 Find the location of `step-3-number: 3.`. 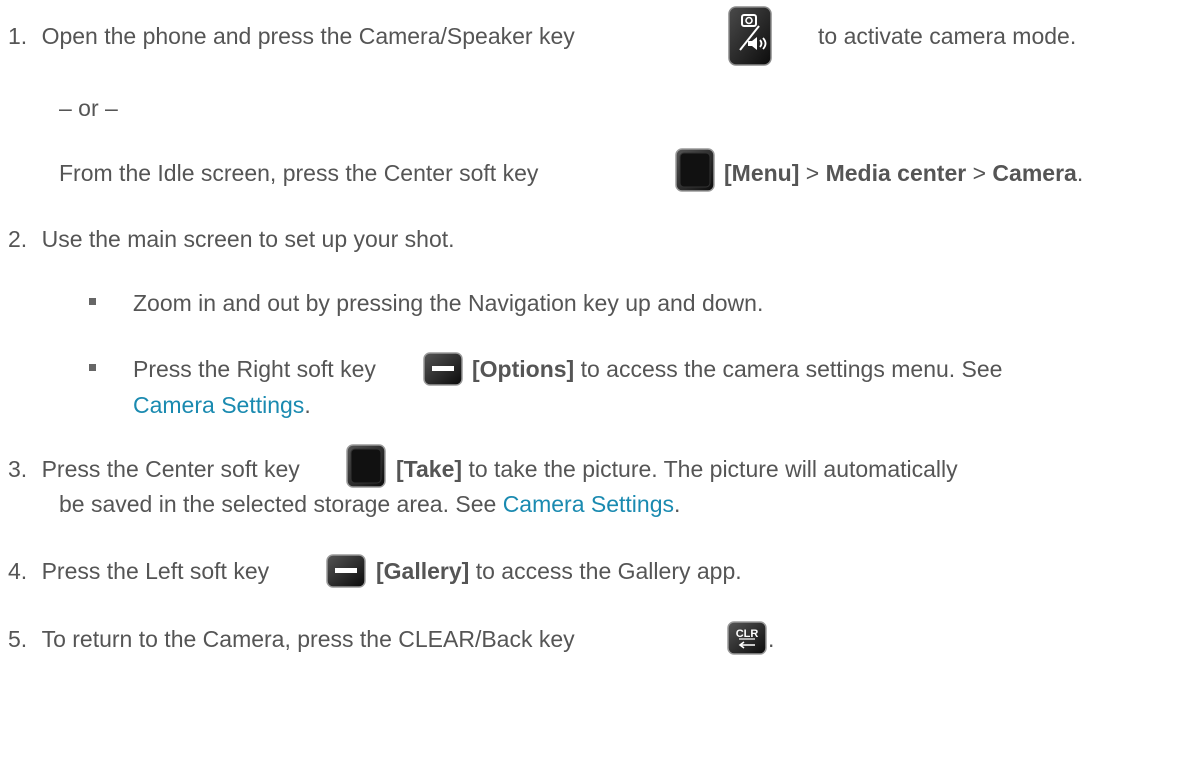

step-3-number: 3. is located at coordinates (18, 469).